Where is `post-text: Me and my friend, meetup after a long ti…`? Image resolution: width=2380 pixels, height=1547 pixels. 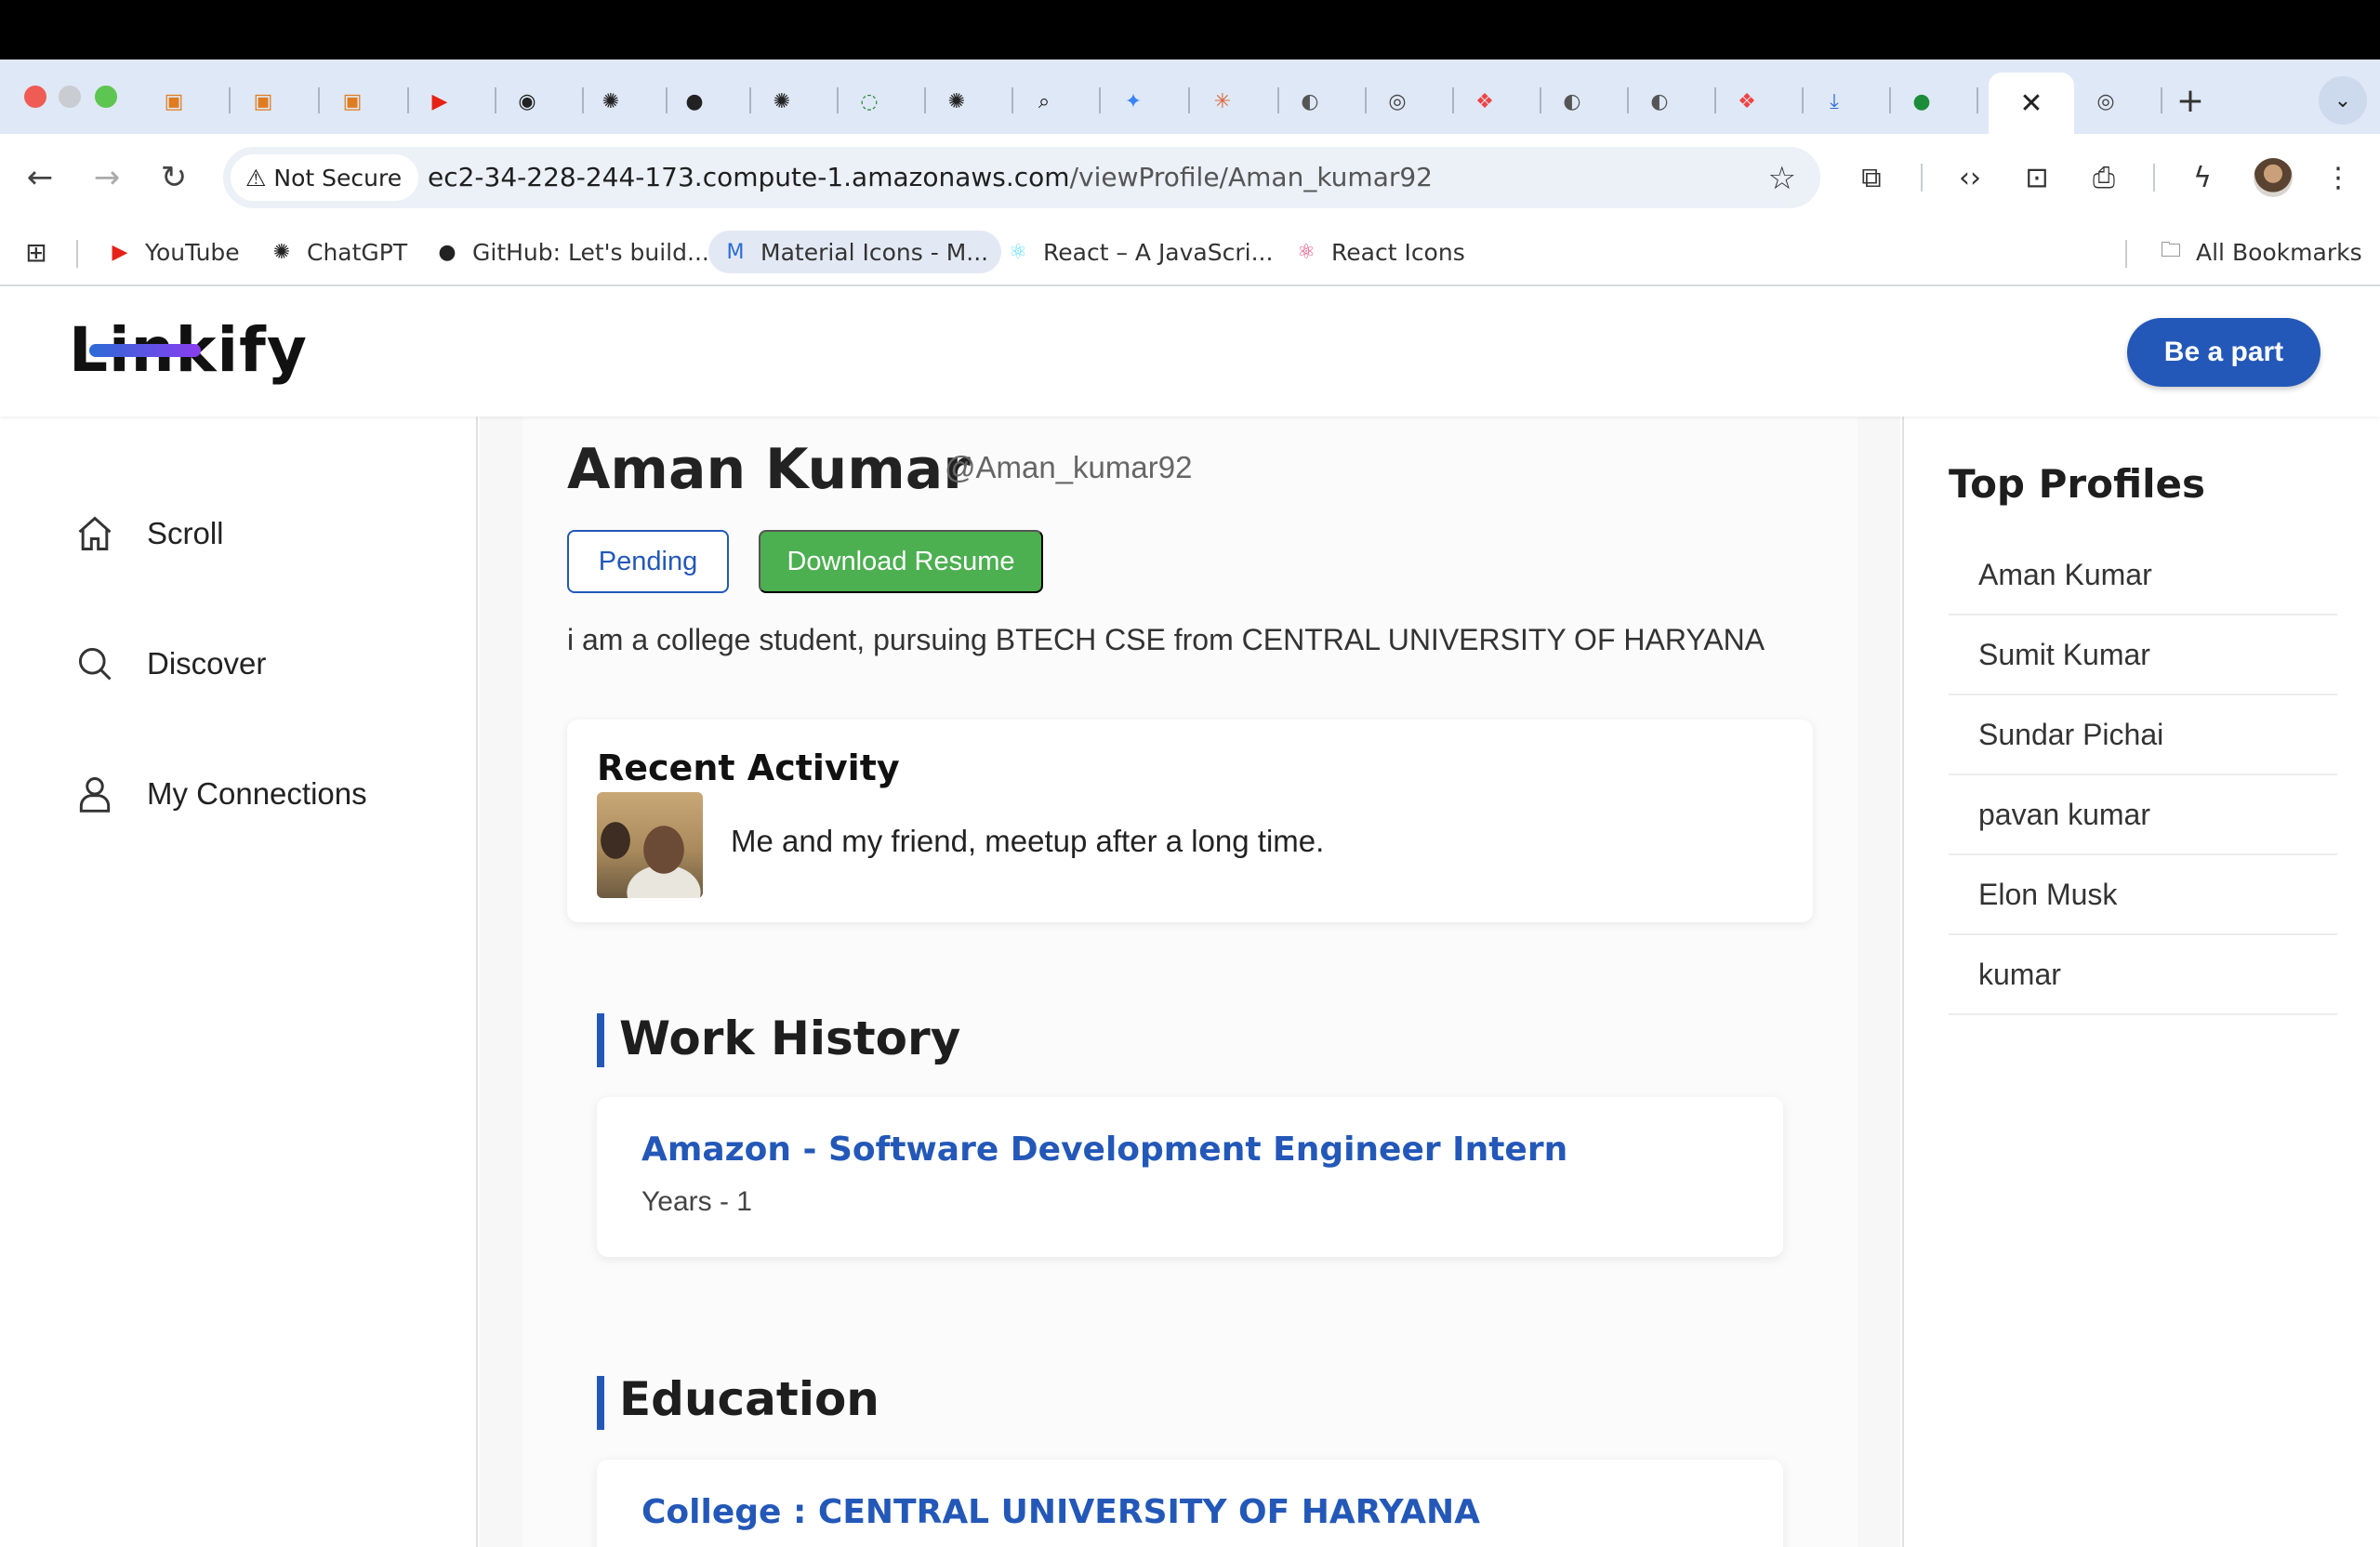
post-text: Me and my friend, meetup after a long ti… is located at coordinates (1028, 841).